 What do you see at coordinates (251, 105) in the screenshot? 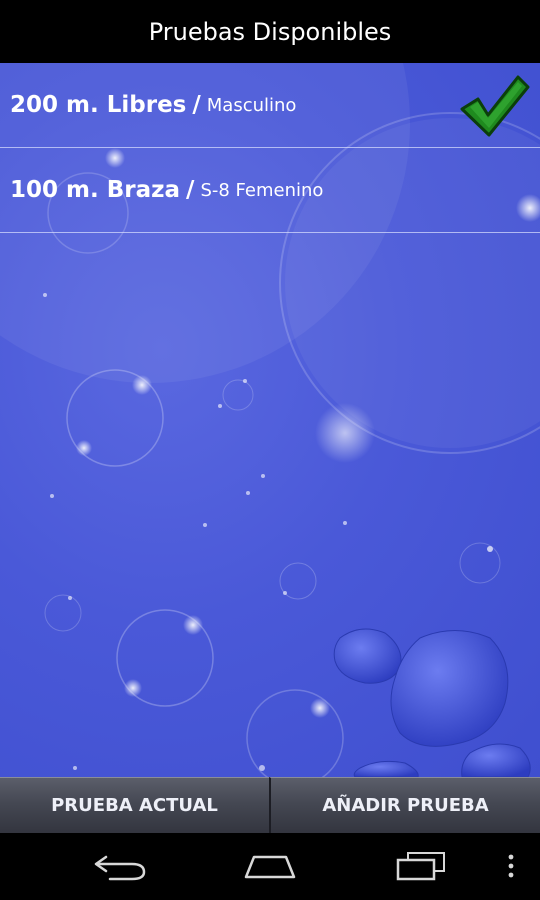
I see `event-category: Masculino` at bounding box center [251, 105].